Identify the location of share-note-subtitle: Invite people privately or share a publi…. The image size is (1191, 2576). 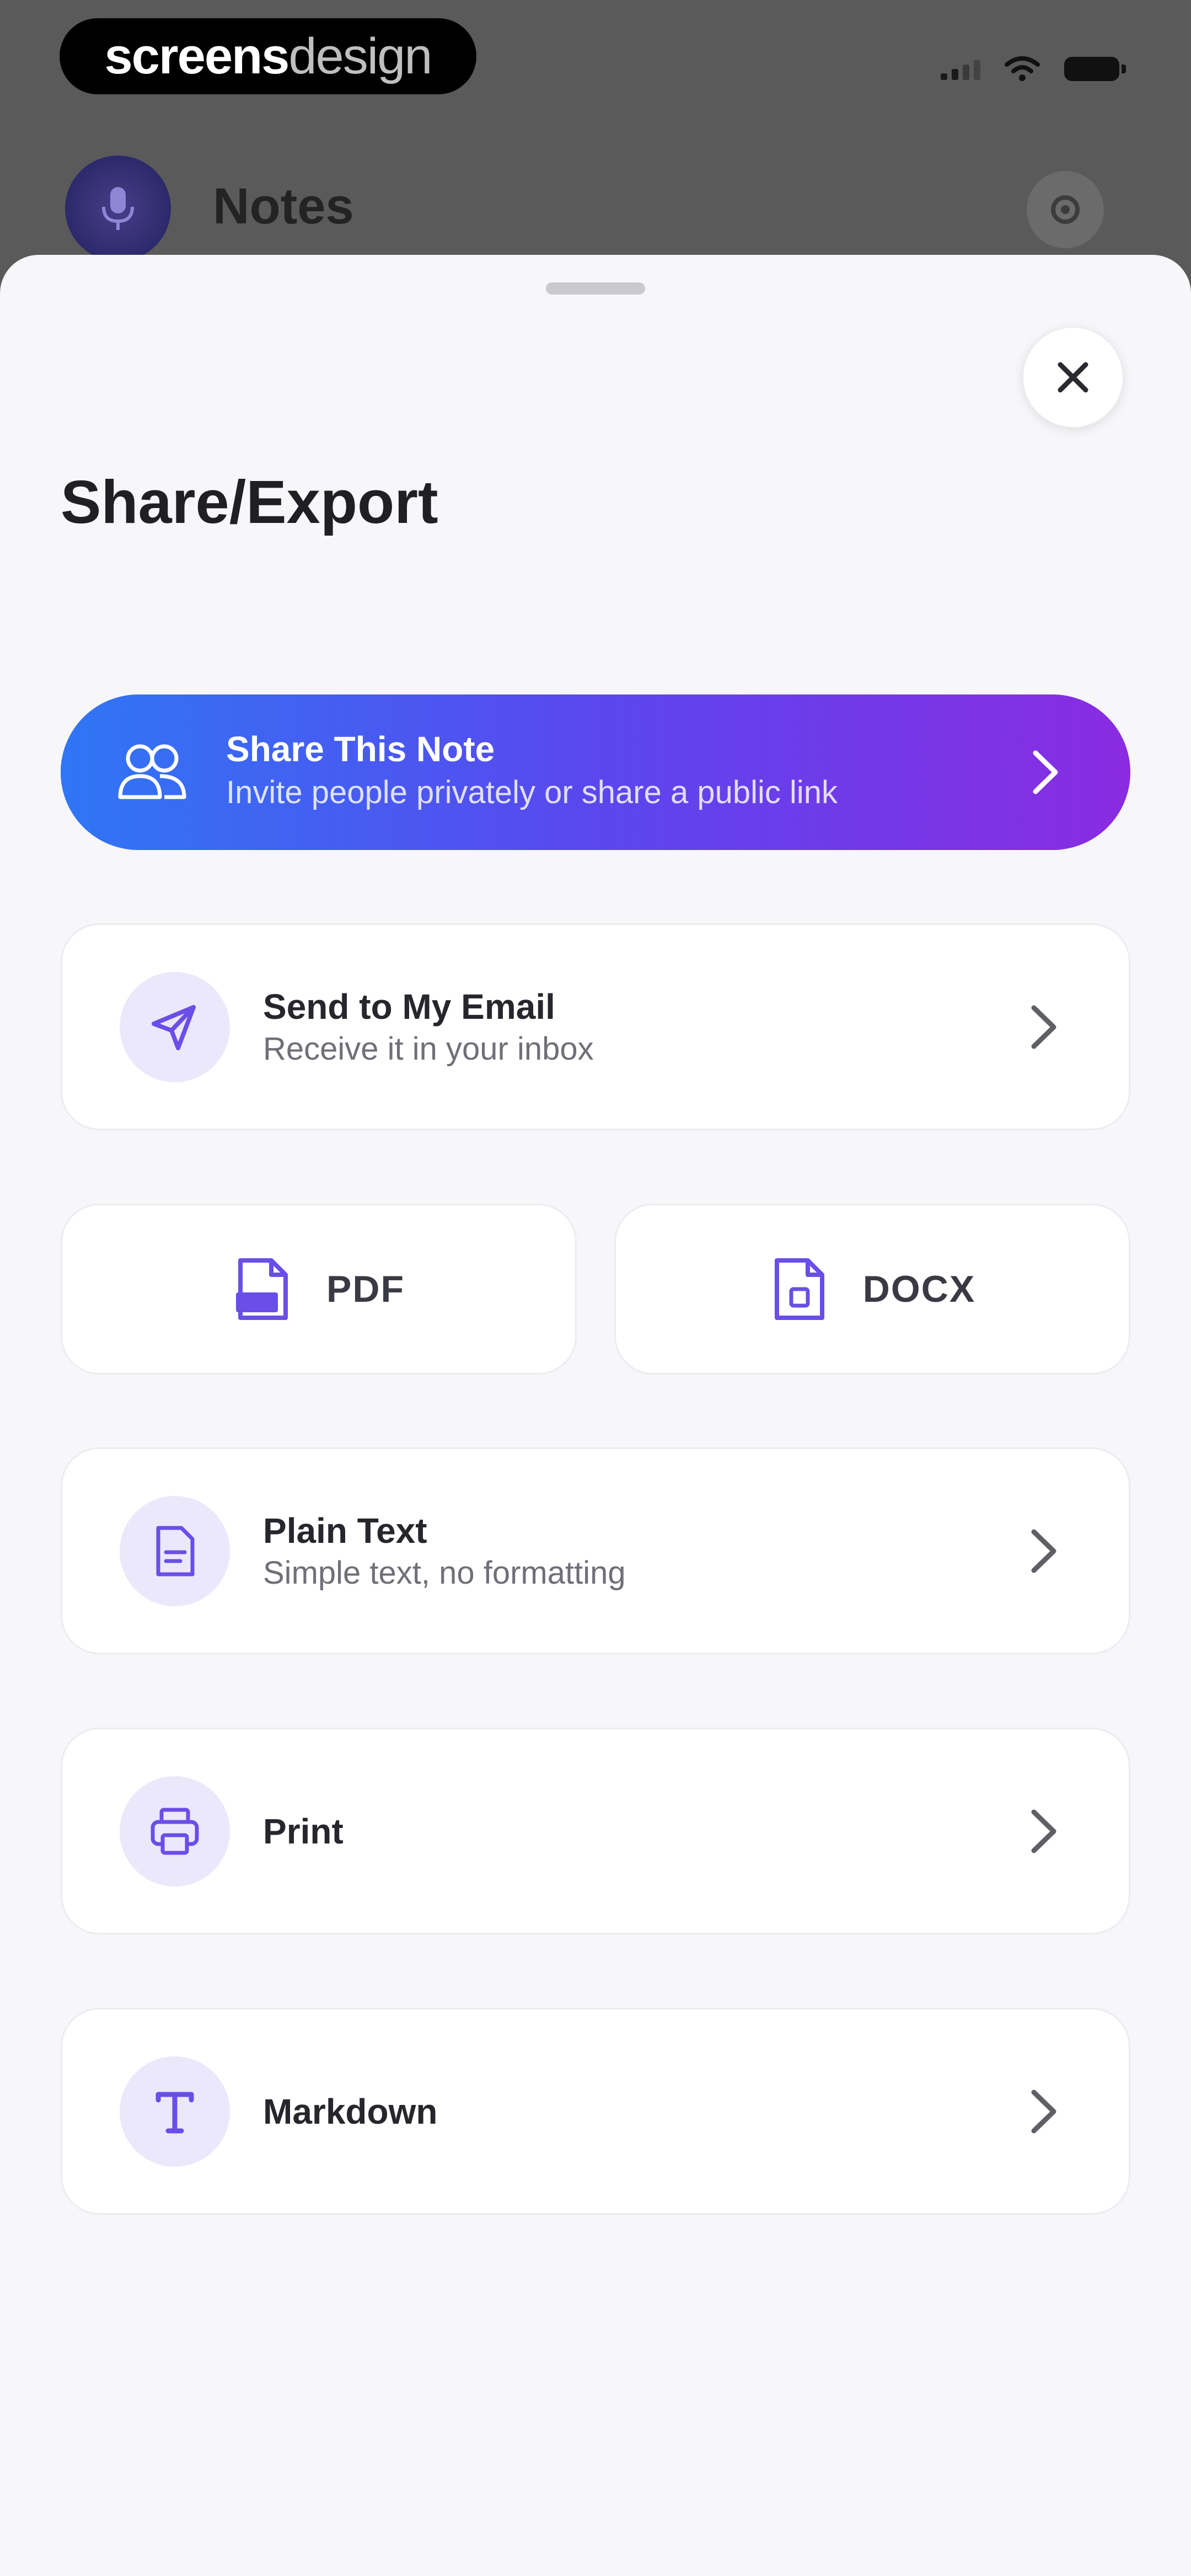
(532, 792).